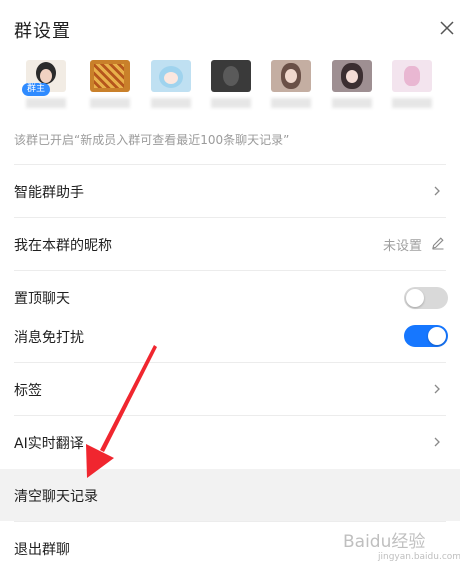 Image resolution: width=460 pixels, height=575 pixels. What do you see at coordinates (384, 542) in the screenshot?
I see `watermark: Baidu经验` at bounding box center [384, 542].